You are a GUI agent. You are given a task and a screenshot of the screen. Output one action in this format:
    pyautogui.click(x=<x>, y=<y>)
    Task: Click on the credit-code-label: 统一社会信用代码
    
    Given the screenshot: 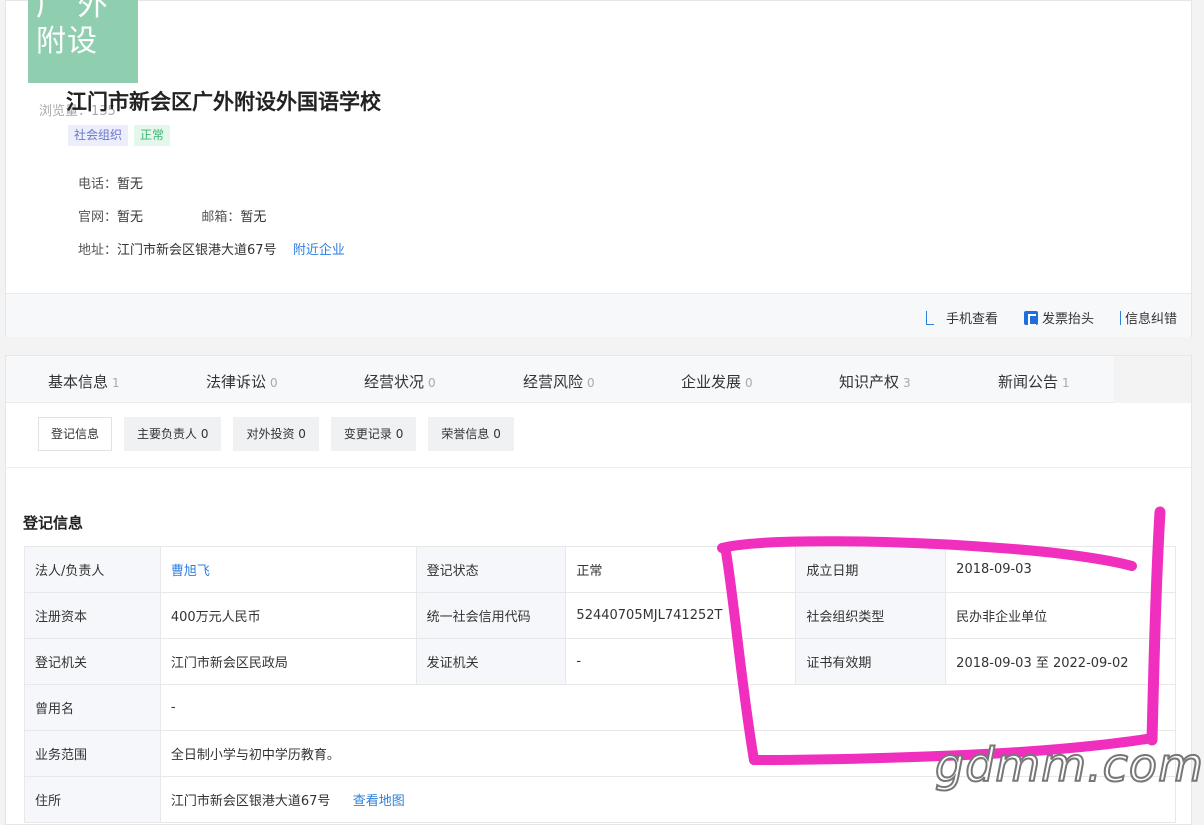 What is the action you would take?
    pyautogui.click(x=491, y=615)
    